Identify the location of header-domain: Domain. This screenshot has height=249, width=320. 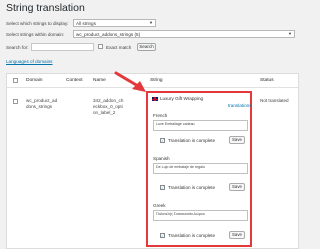
(34, 80).